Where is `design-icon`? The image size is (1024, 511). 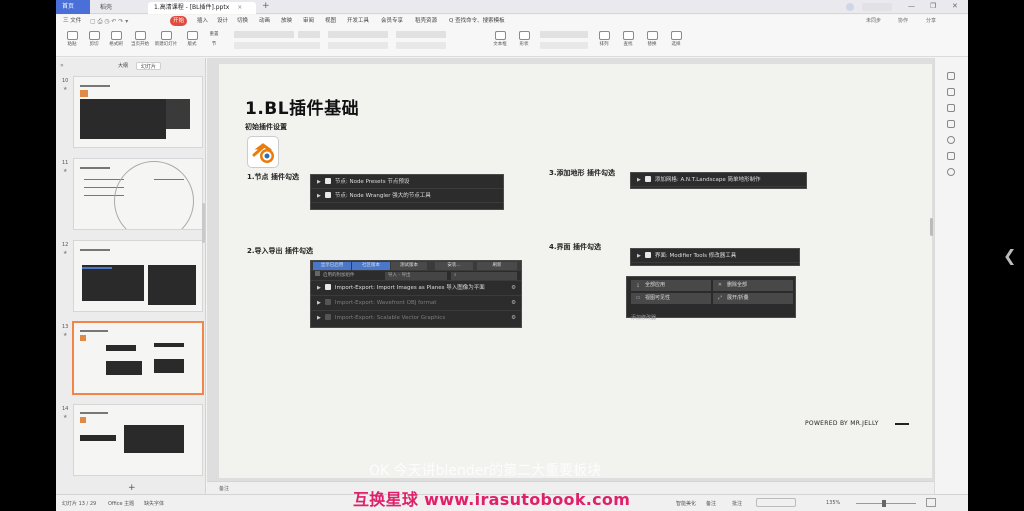 design-icon is located at coordinates (951, 76).